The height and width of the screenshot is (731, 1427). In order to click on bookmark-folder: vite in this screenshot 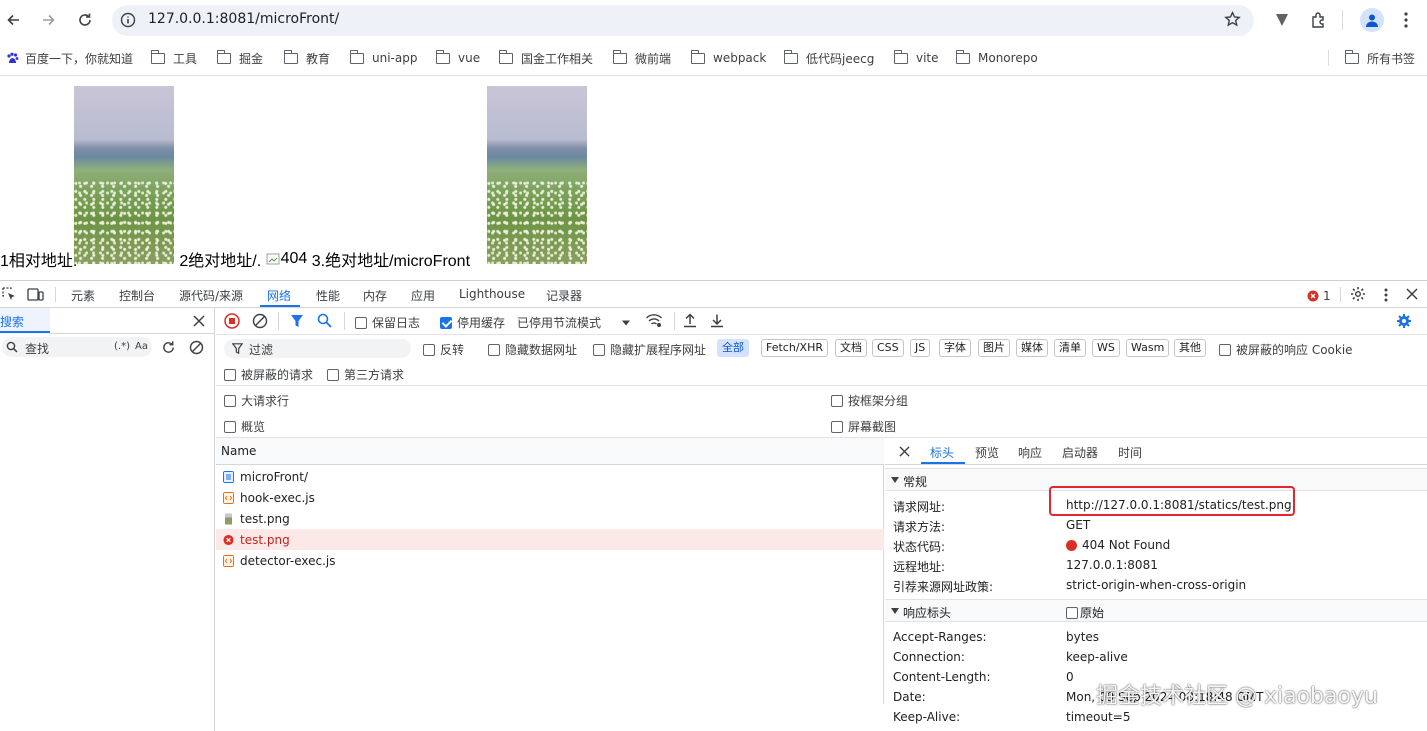, I will do `click(916, 58)`.